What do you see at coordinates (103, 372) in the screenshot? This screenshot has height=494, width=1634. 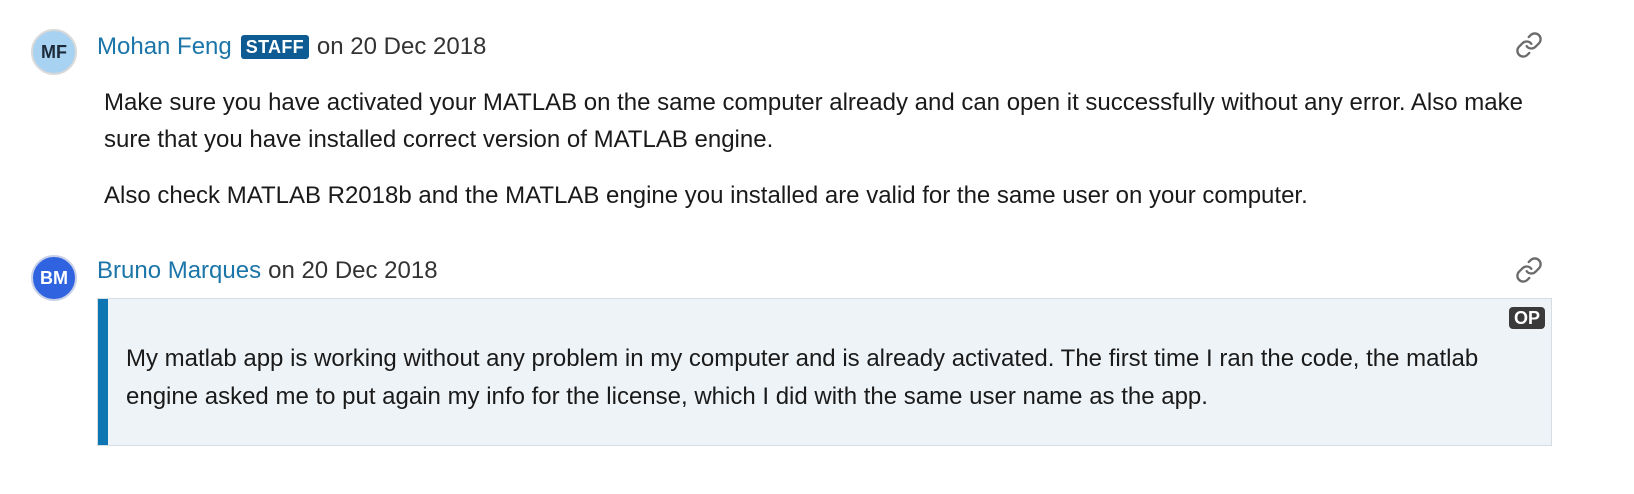 I see `op-accent-bar` at bounding box center [103, 372].